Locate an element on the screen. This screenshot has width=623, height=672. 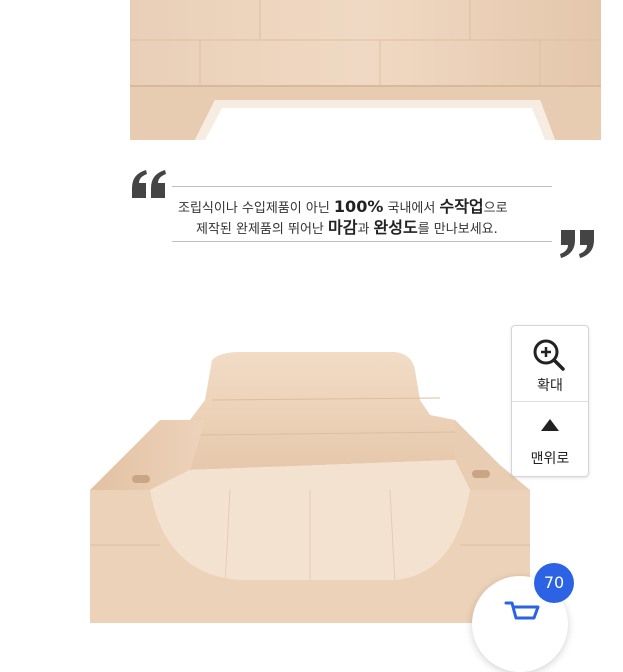
zoom-label: 확대 is located at coordinates (550, 386).